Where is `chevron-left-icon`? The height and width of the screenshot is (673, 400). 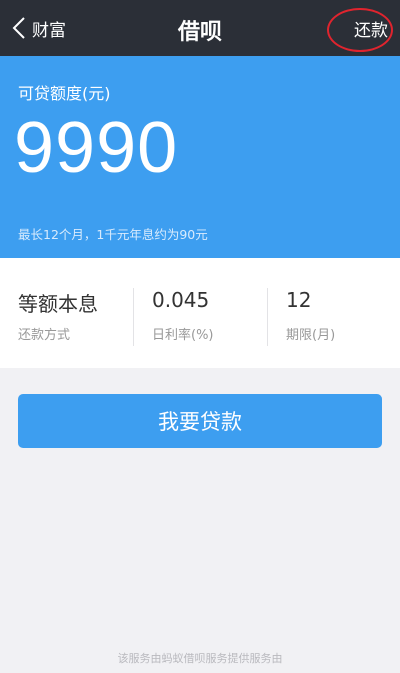 chevron-left-icon is located at coordinates (18, 28).